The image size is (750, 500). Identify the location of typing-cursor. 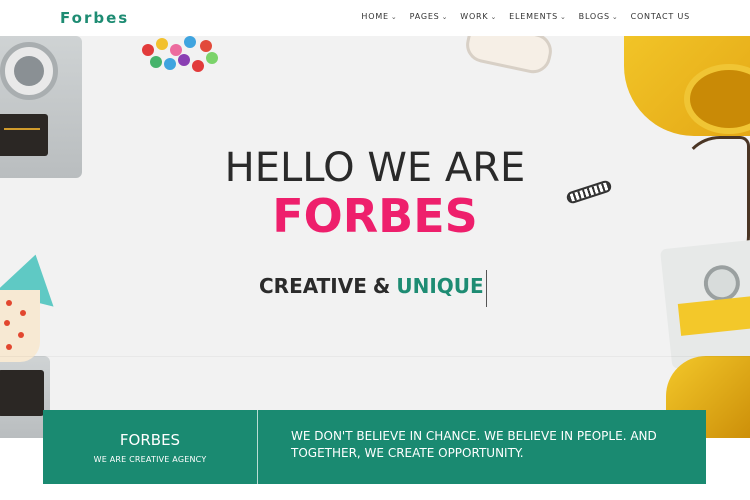
(486, 288).